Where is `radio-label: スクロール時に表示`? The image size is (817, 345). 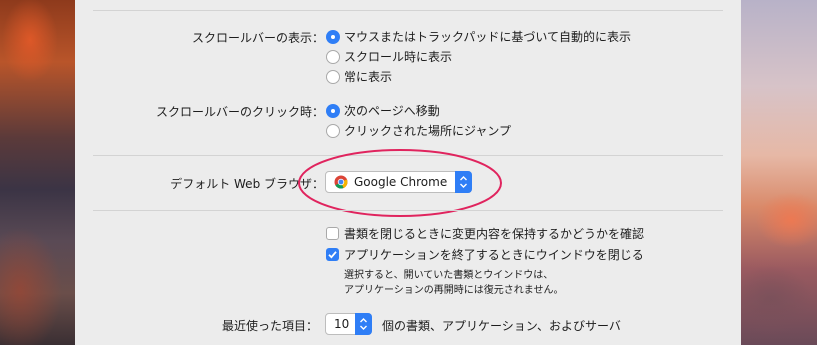
radio-label: スクロール時に表示 is located at coordinates (398, 57).